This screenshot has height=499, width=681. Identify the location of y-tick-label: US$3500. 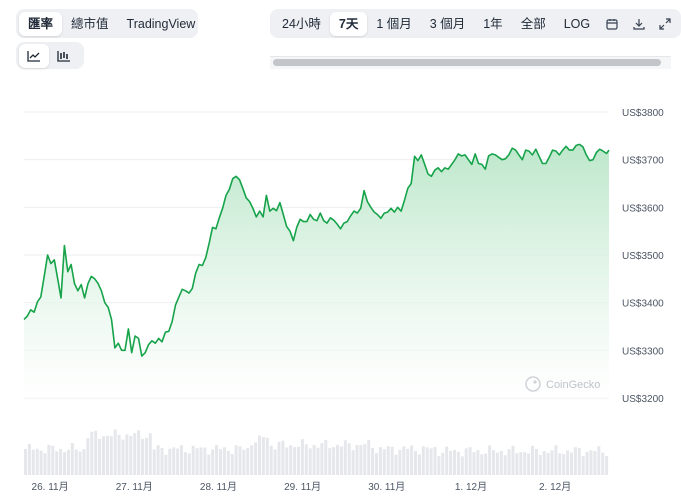
(643, 256).